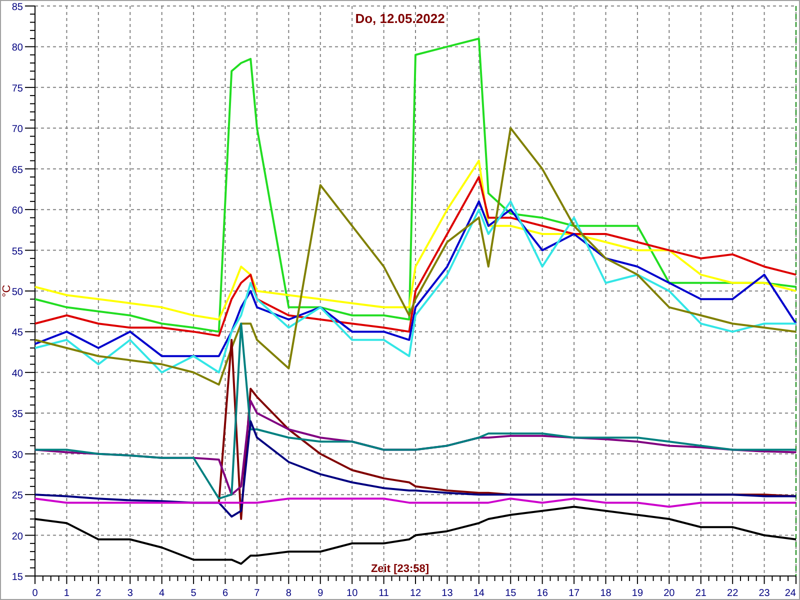  Describe the element at coordinates (542, 593) in the screenshot. I see `x-tick-label: 16` at that location.